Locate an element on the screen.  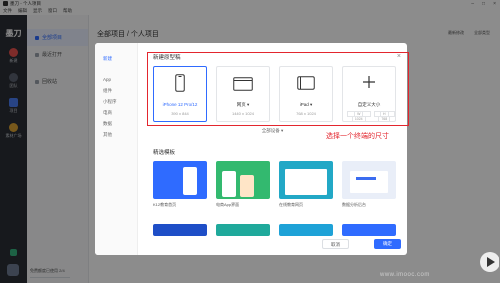
cancel-button: 取消 is located at coordinates (335, 244).